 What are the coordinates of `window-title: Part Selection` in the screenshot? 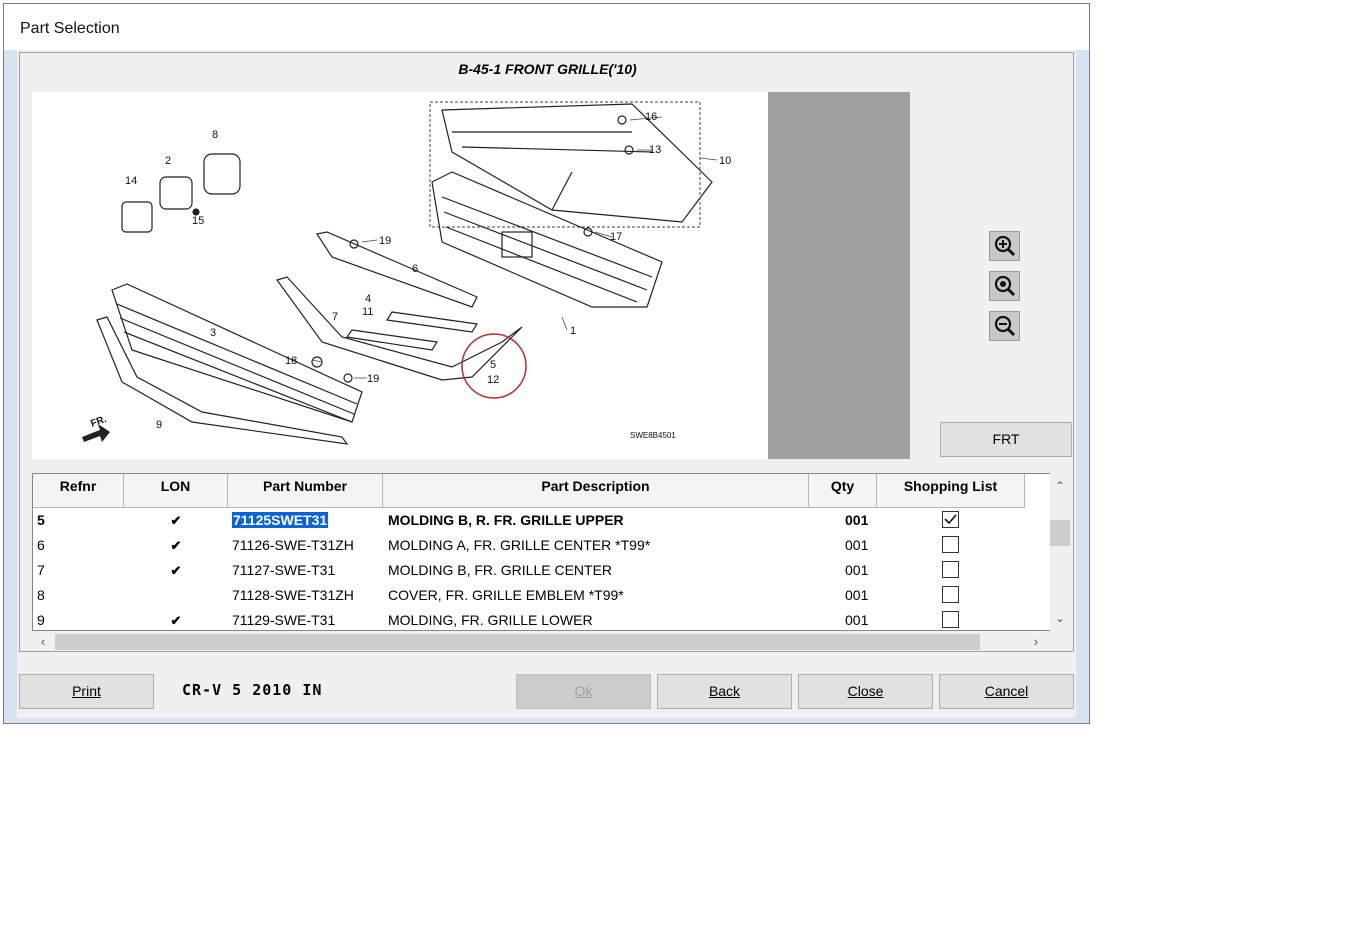 It's located at (70, 28).